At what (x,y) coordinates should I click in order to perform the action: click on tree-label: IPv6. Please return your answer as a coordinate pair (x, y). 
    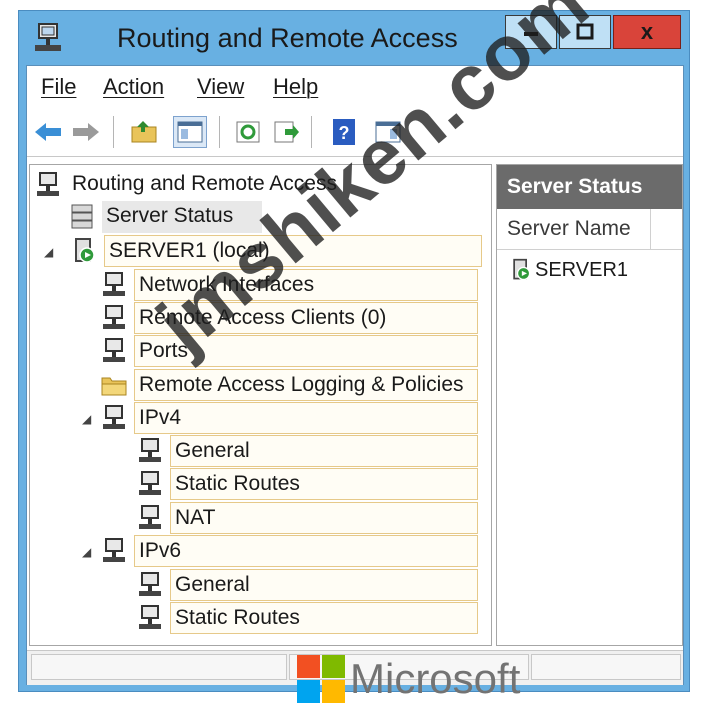
    Looking at the image, I should click on (306, 551).